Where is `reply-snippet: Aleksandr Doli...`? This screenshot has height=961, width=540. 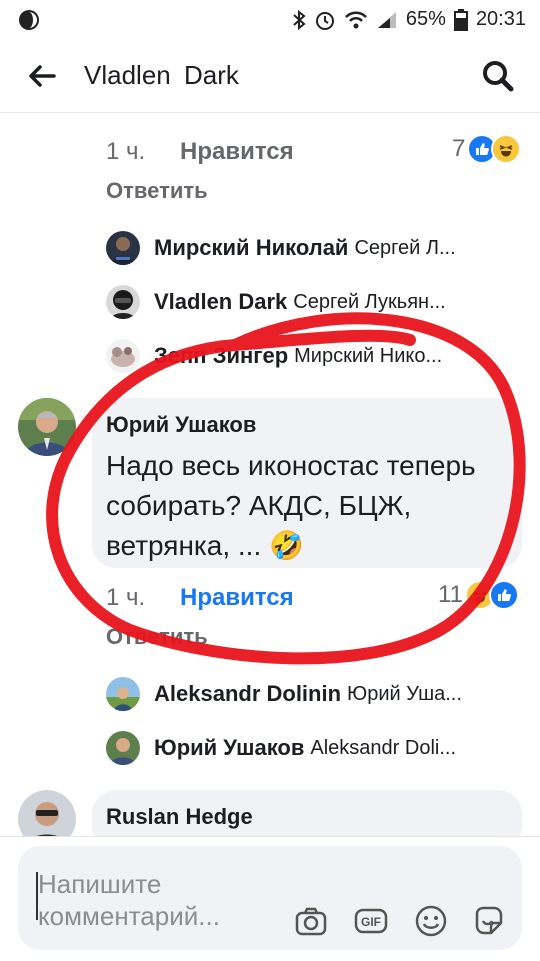 reply-snippet: Aleksandr Doli... is located at coordinates (383, 747).